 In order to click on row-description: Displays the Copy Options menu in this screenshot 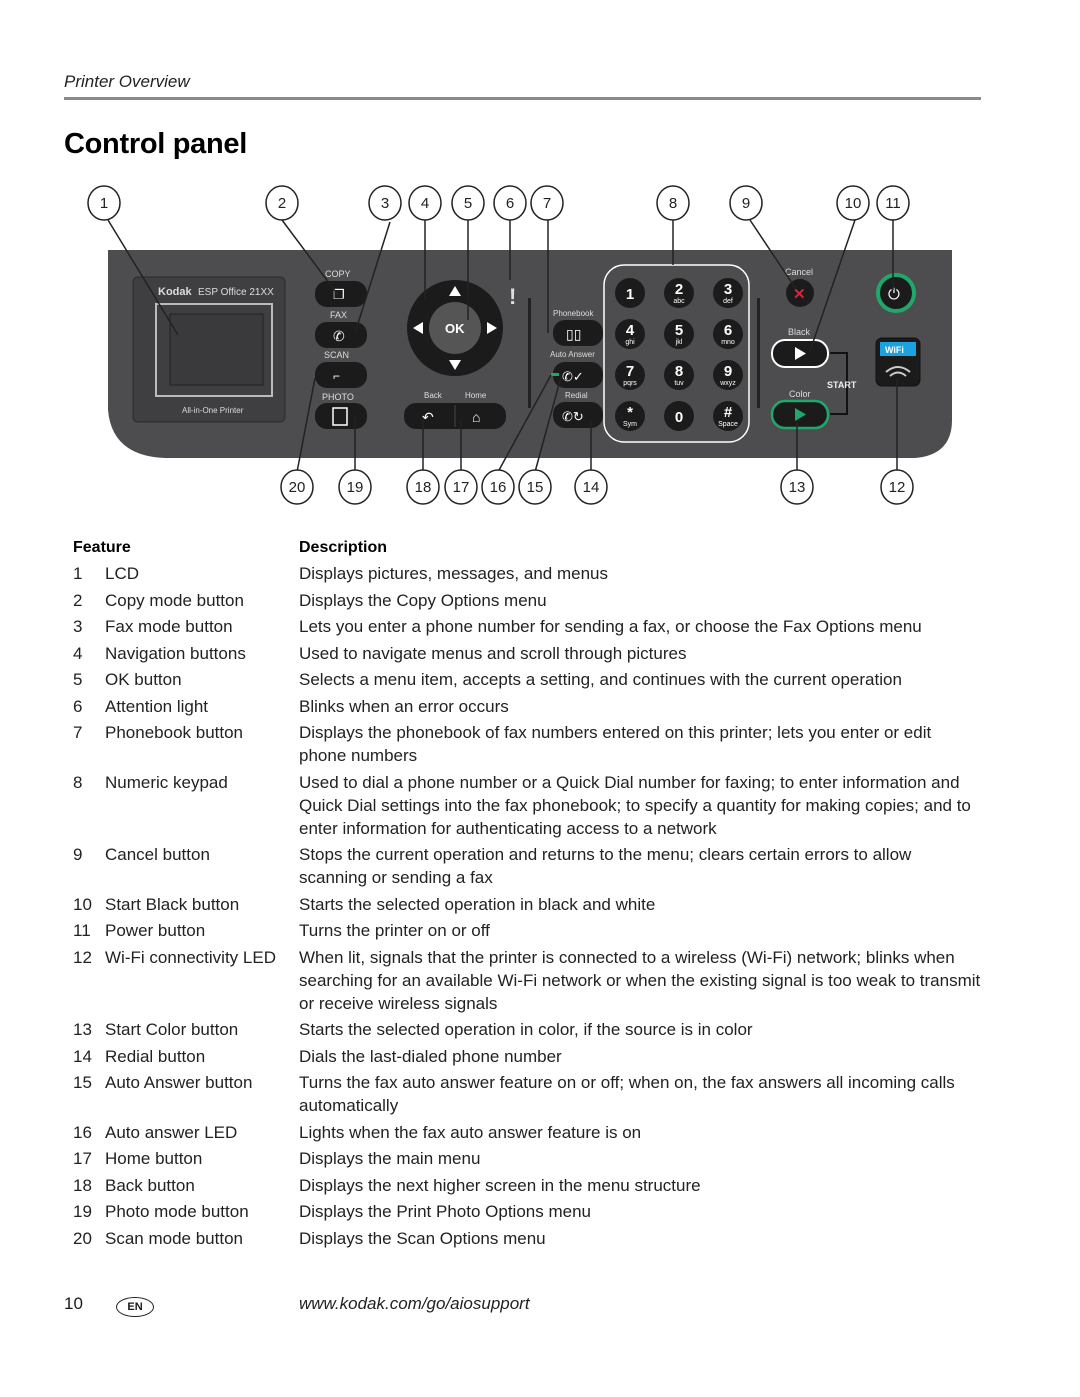, I will do `click(423, 600)`.